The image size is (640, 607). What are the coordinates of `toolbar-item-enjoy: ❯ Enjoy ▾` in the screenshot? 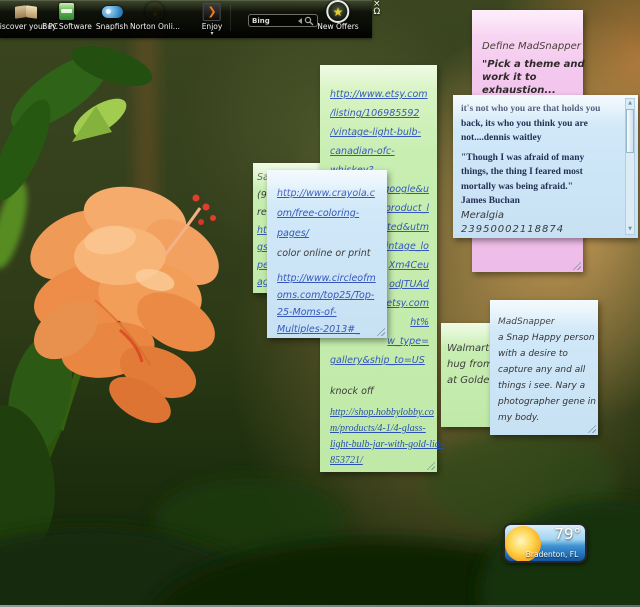 It's located at (212, 19).